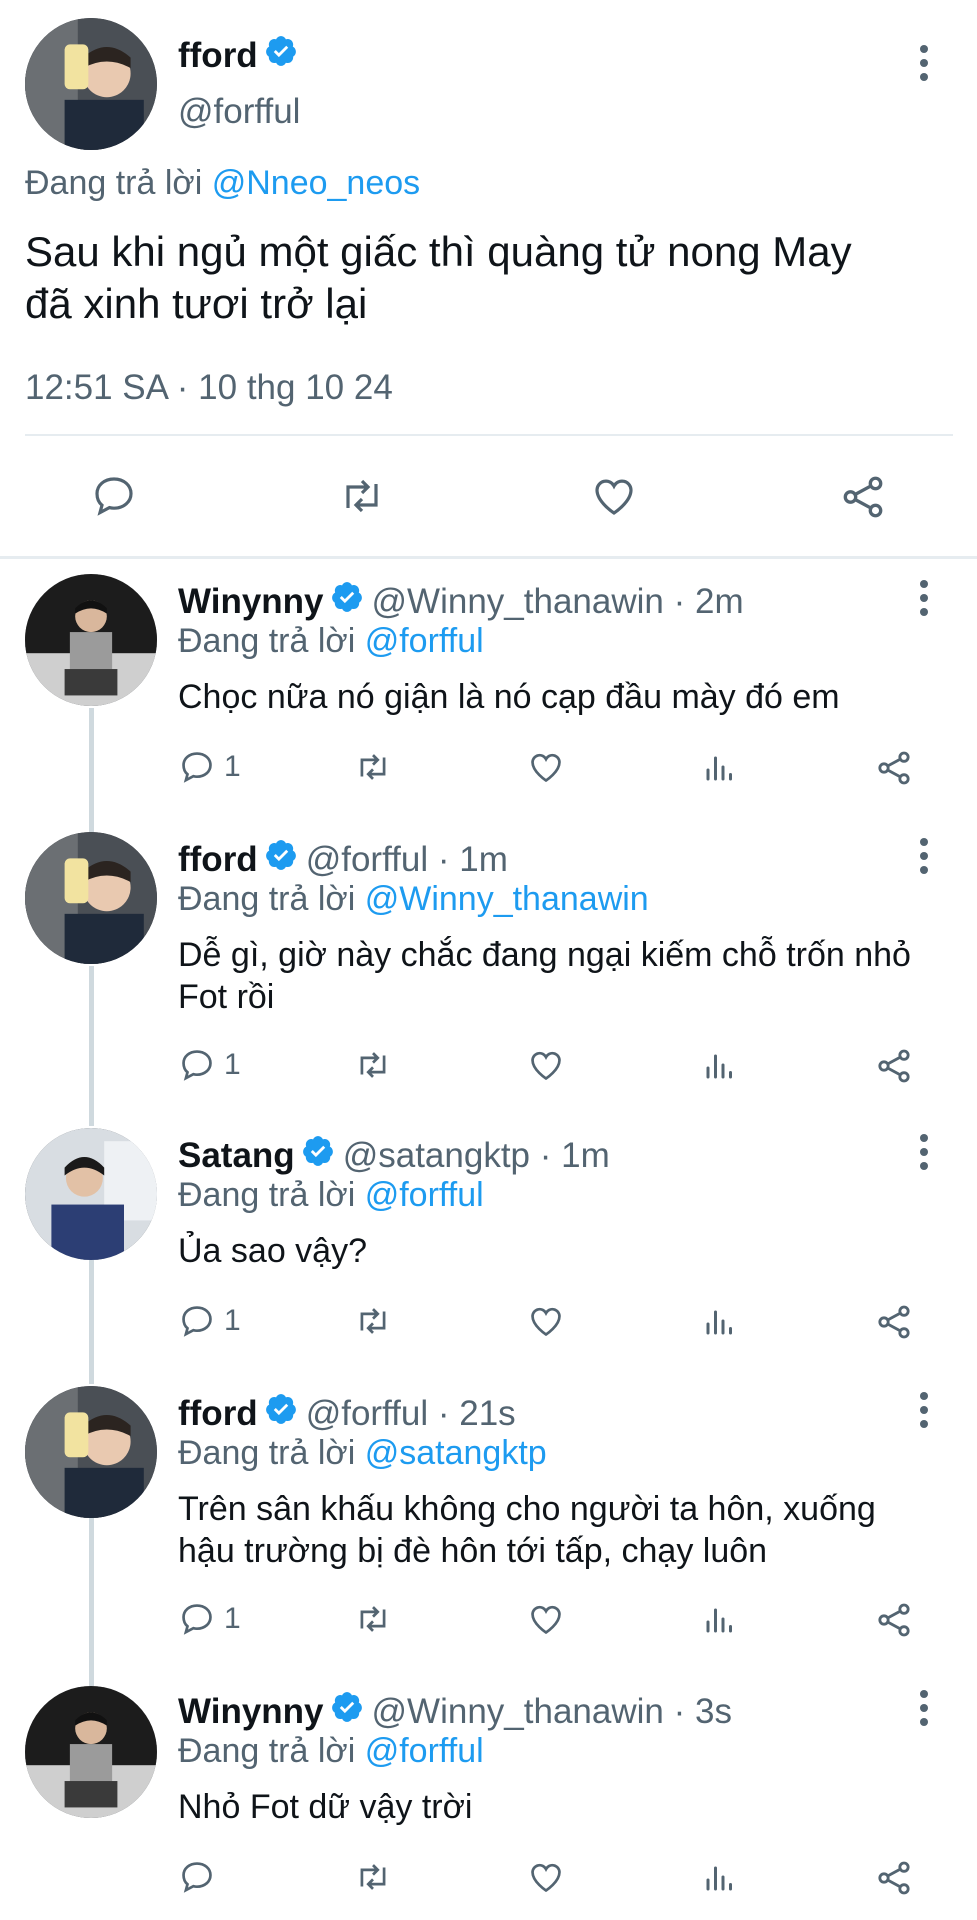 The height and width of the screenshot is (1920, 977). I want to click on author-name: fford, so click(218, 56).